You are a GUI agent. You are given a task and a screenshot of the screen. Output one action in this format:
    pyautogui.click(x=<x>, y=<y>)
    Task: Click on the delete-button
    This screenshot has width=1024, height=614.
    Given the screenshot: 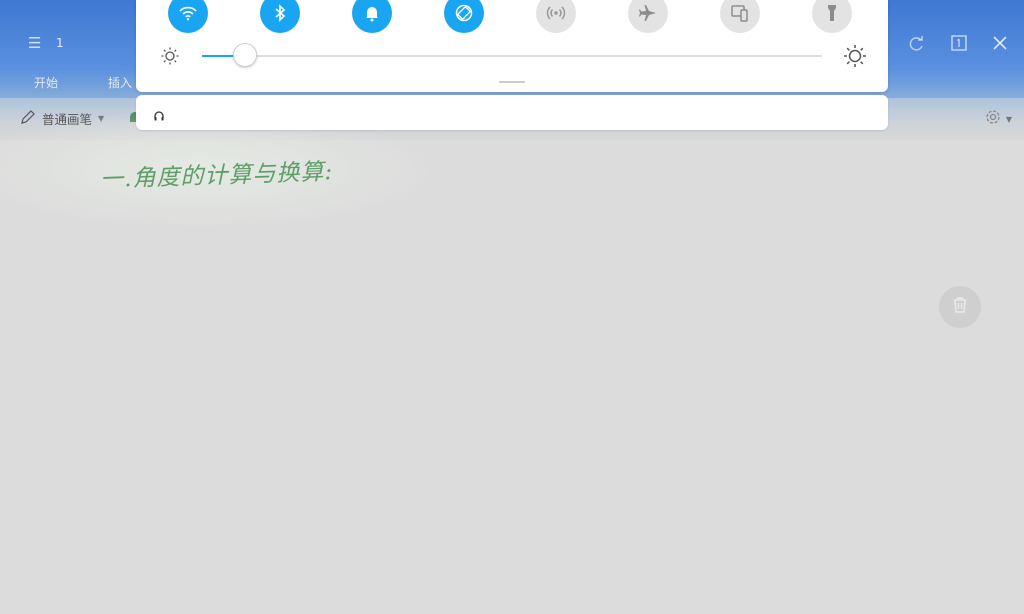 What is the action you would take?
    pyautogui.click(x=960, y=307)
    